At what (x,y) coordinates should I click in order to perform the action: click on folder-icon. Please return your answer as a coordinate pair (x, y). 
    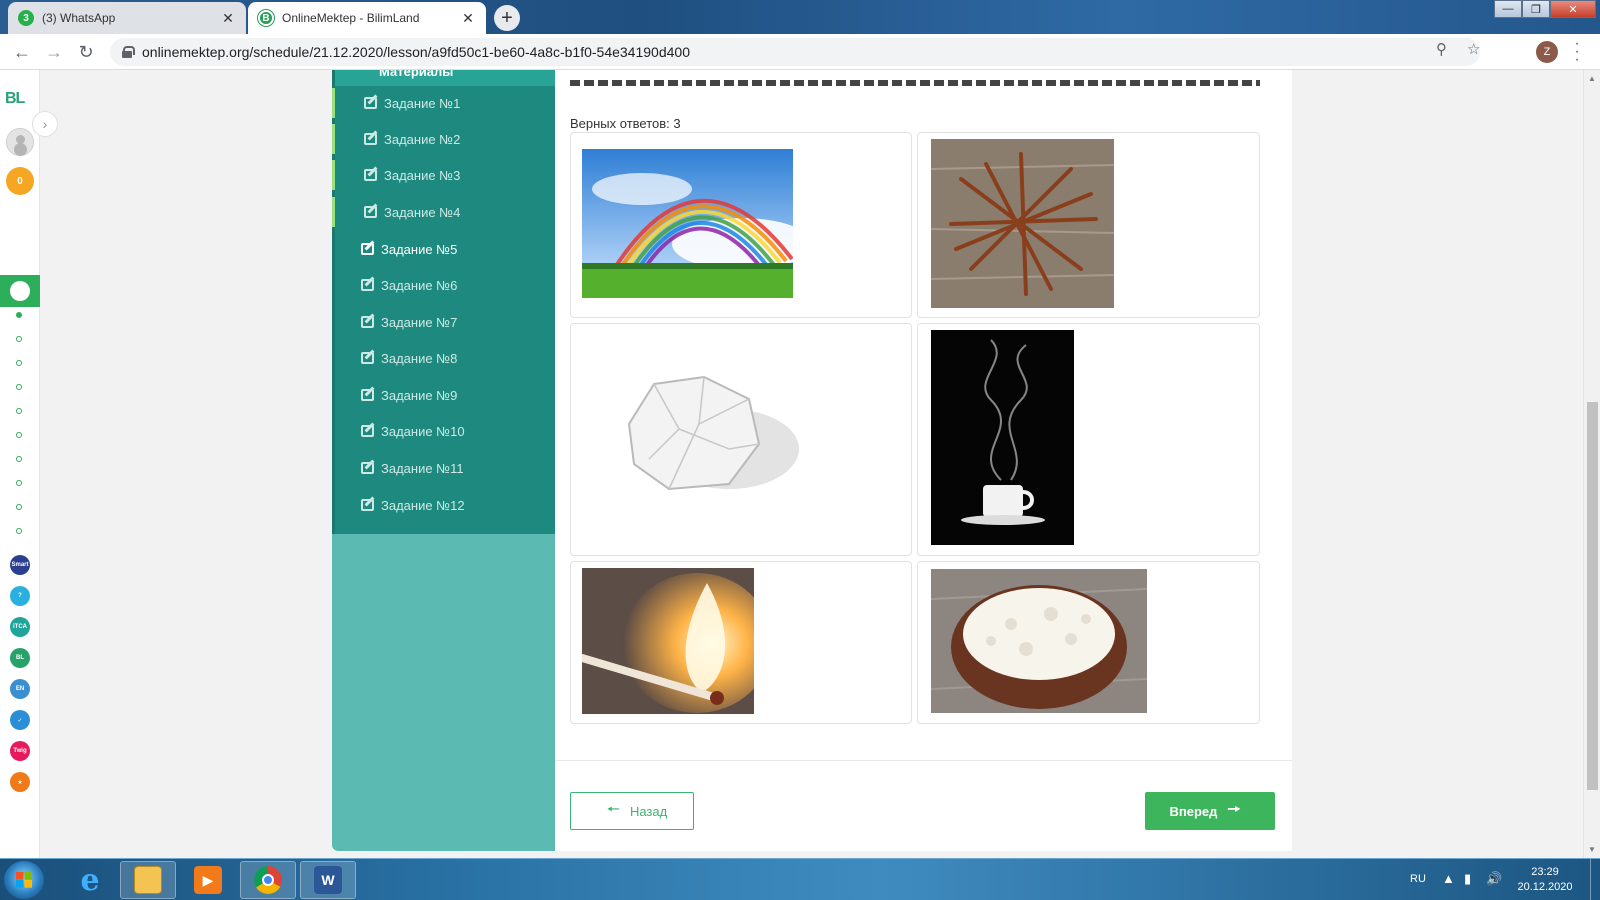
    Looking at the image, I should click on (148, 880).